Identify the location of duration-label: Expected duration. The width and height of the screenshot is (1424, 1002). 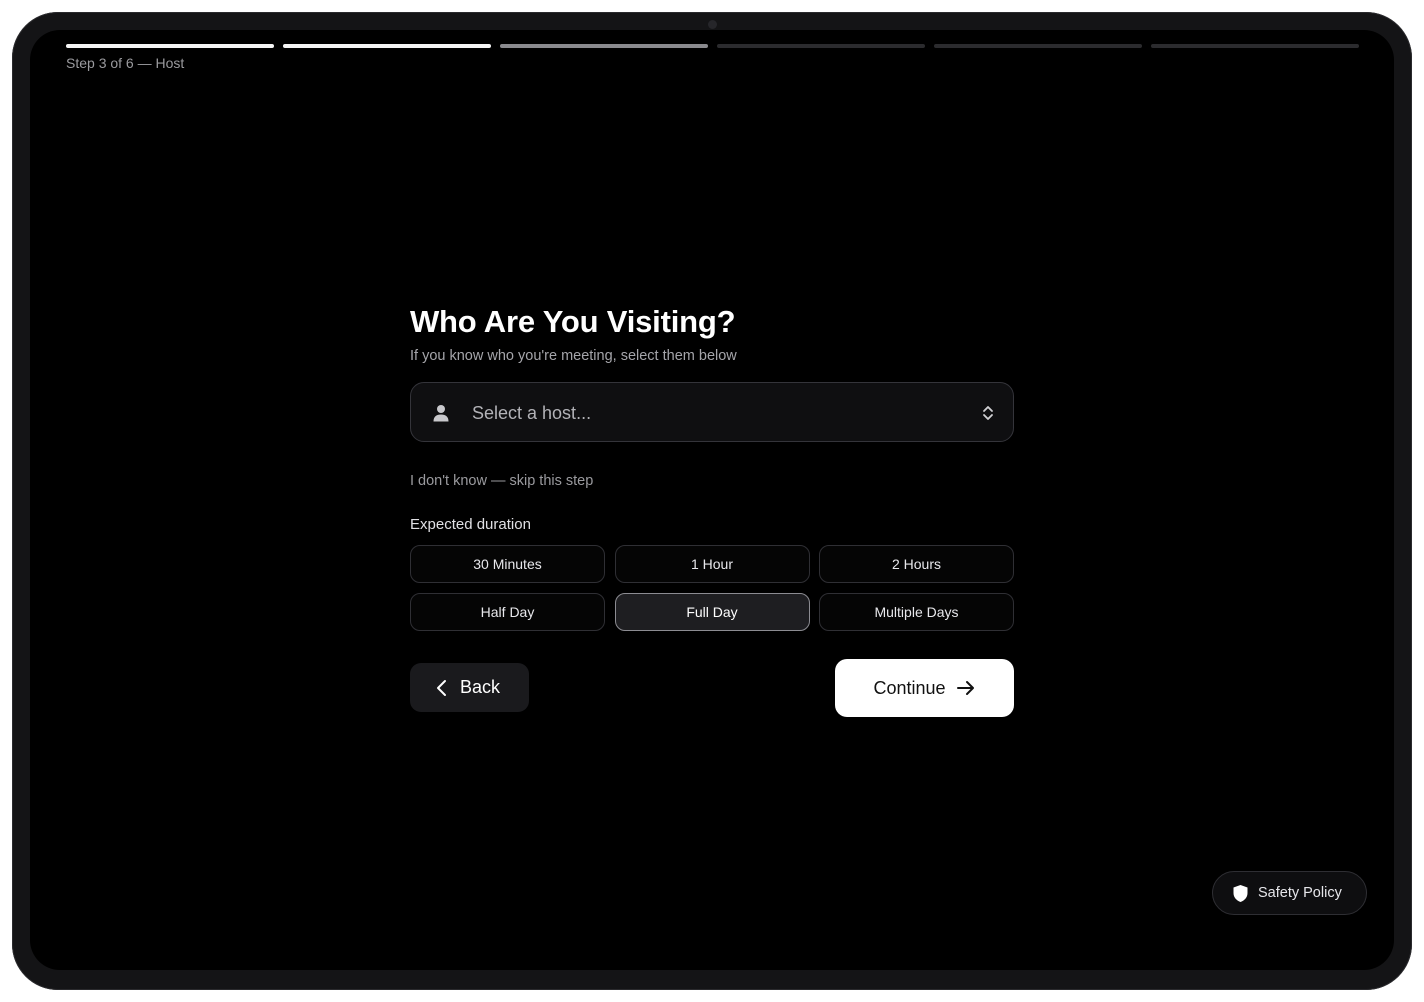
(470, 524).